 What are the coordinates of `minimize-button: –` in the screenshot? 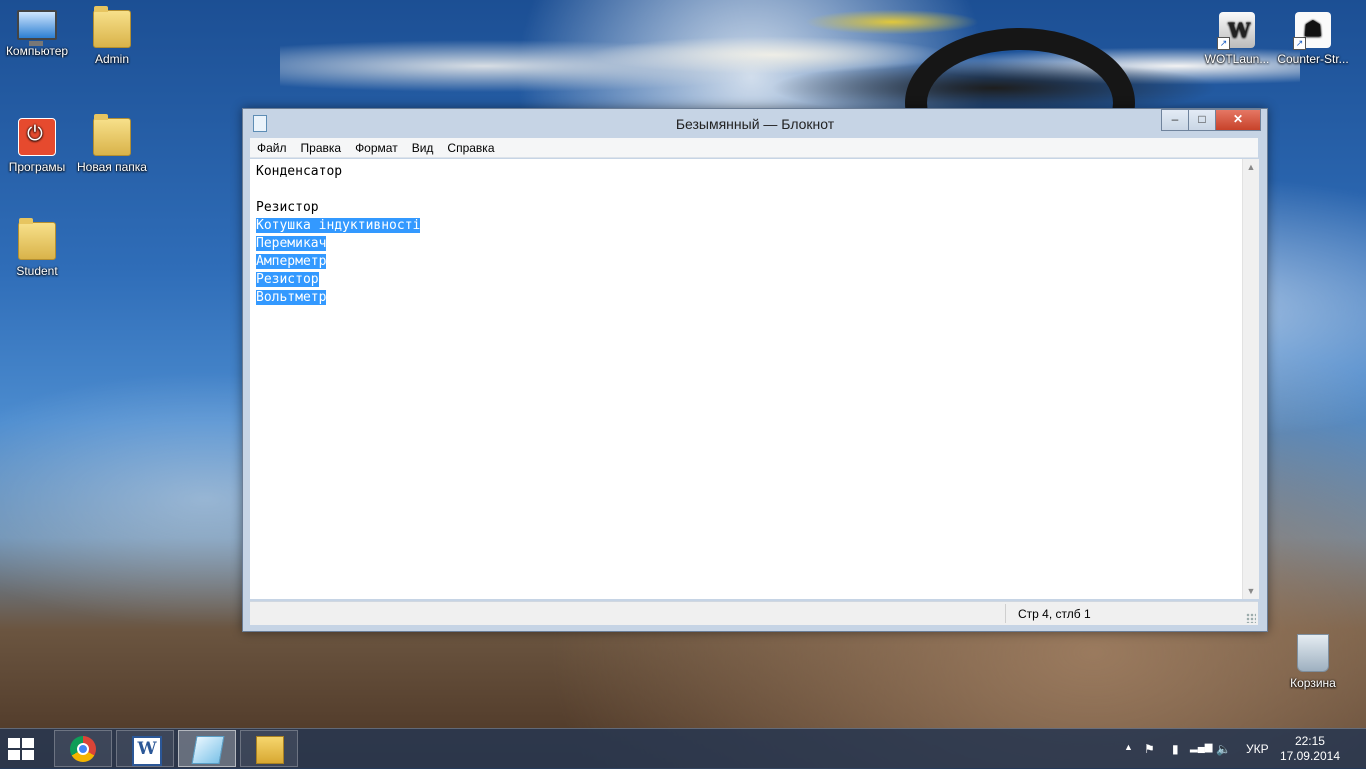 It's located at (1175, 120).